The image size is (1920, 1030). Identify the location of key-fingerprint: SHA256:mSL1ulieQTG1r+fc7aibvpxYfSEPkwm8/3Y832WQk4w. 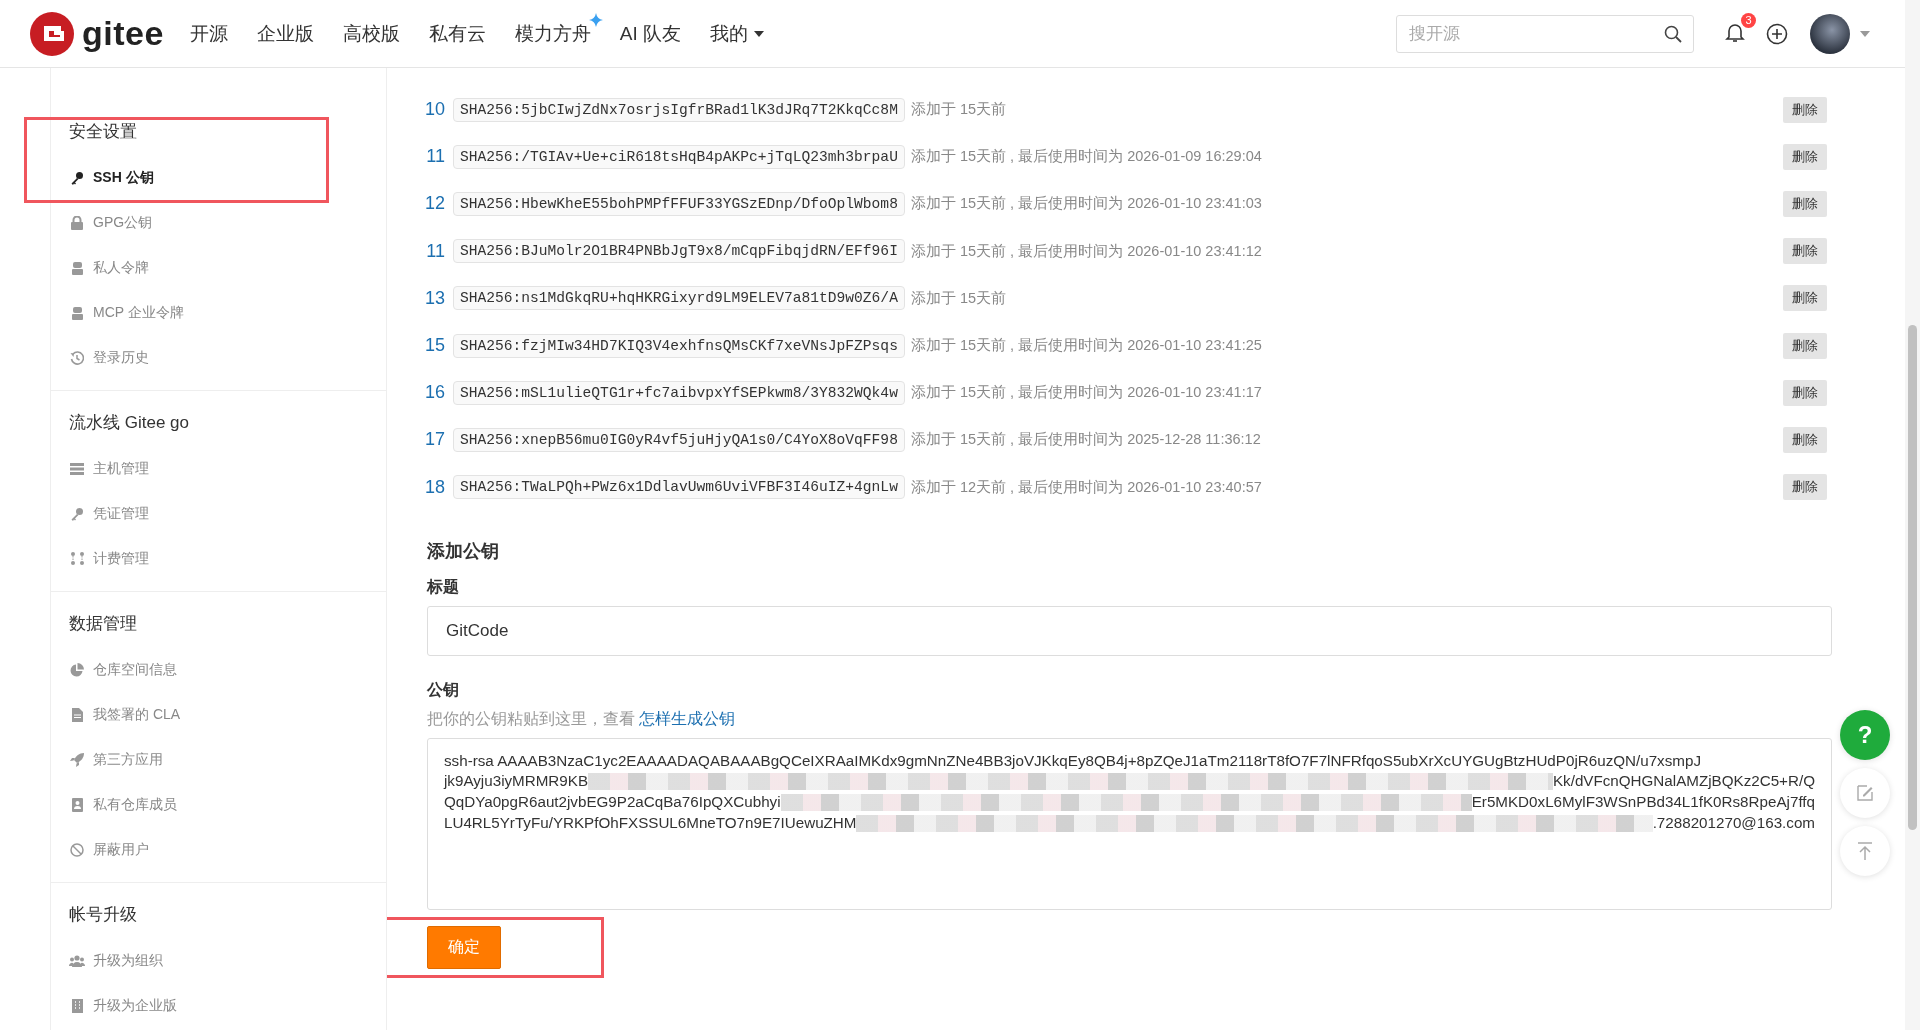
(679, 392).